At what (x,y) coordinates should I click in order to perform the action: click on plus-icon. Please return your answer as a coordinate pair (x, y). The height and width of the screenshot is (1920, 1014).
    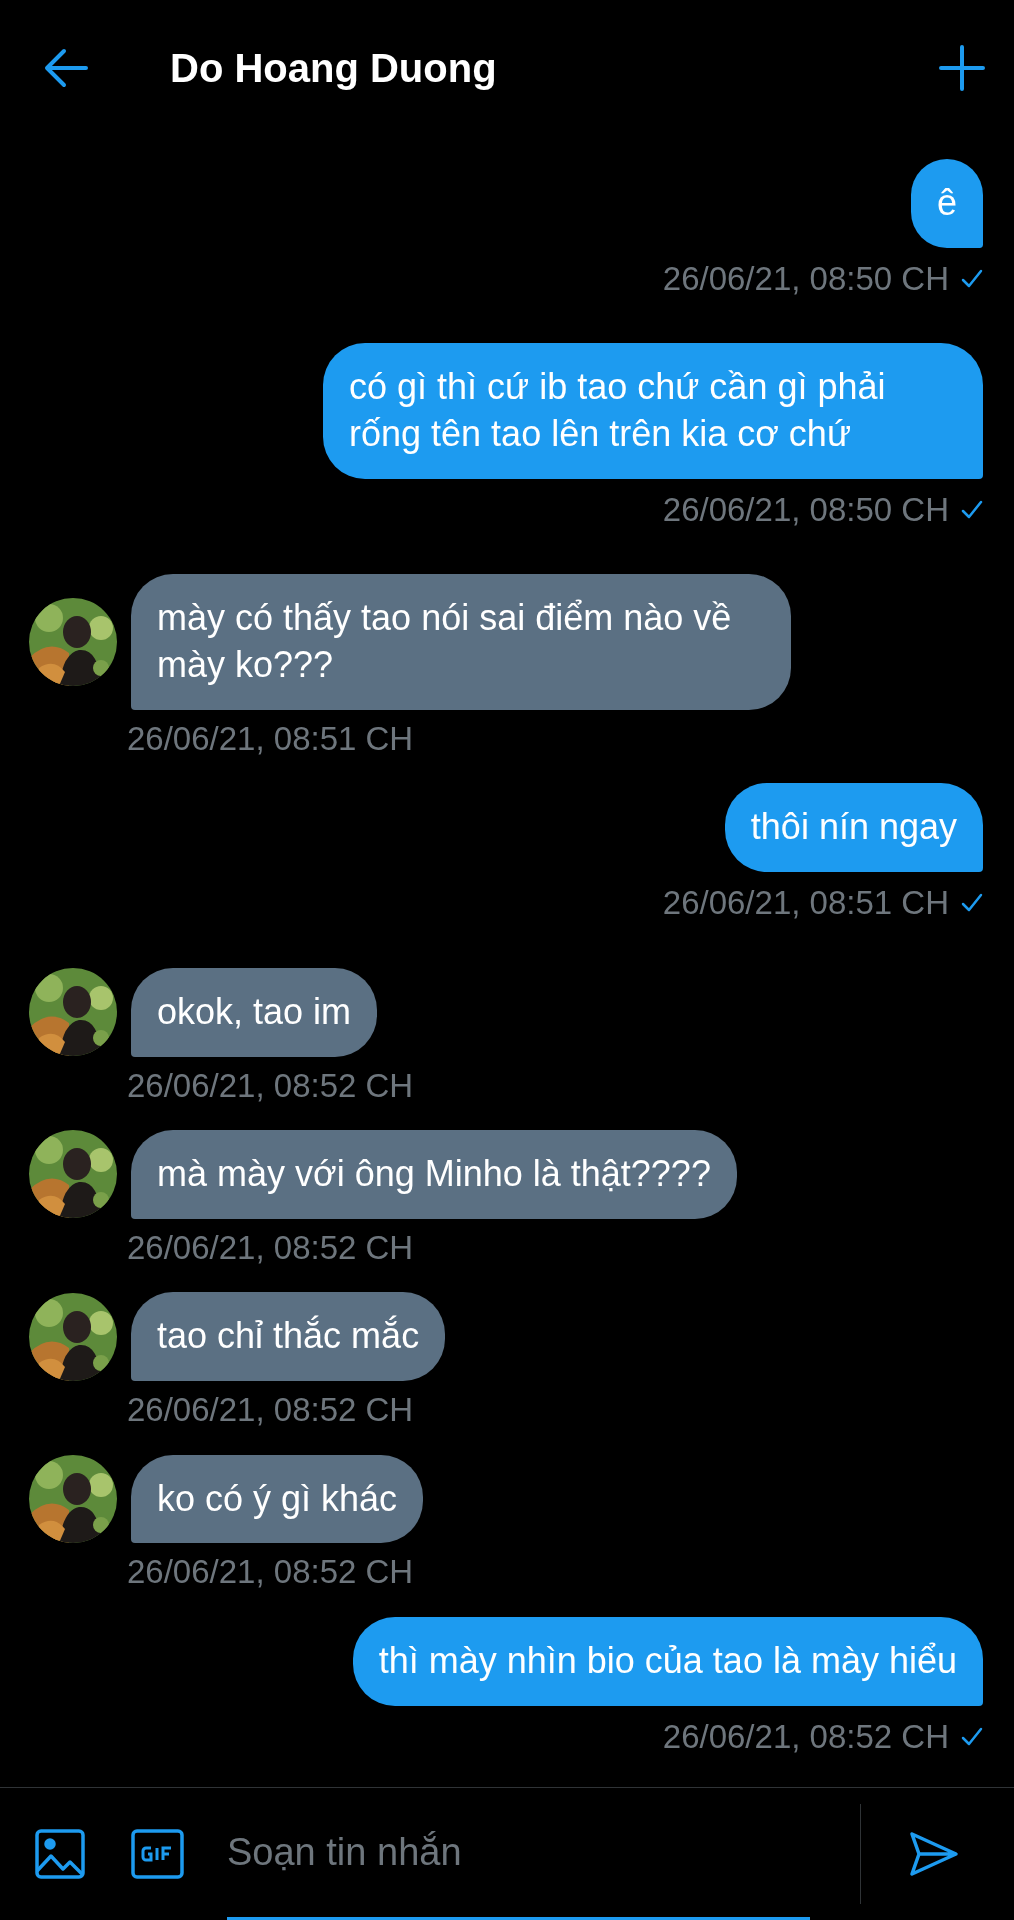
    Looking at the image, I should click on (962, 68).